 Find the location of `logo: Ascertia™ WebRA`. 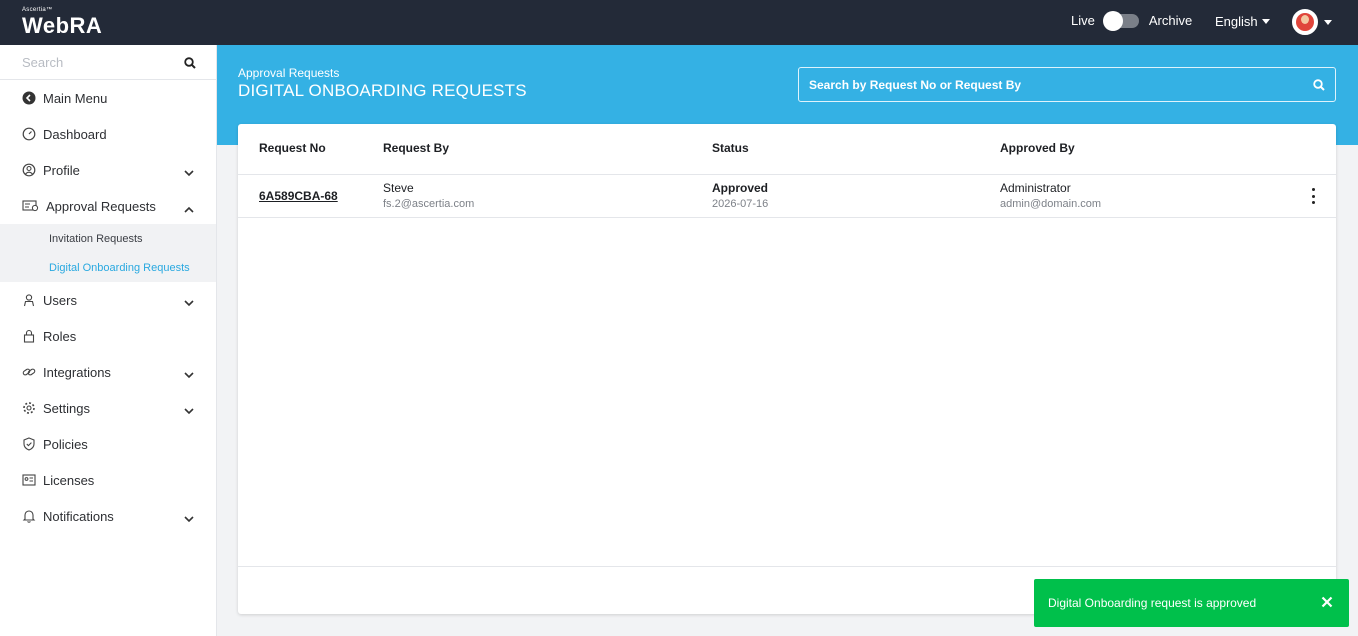

logo: Ascertia™ WebRA is located at coordinates (62, 22).